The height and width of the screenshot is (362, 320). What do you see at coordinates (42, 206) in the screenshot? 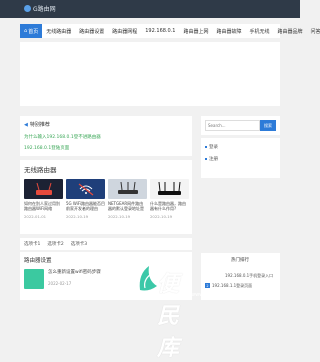
I see `article-title: 如何在别人家过用别路由器WiFi网络` at bounding box center [42, 206].